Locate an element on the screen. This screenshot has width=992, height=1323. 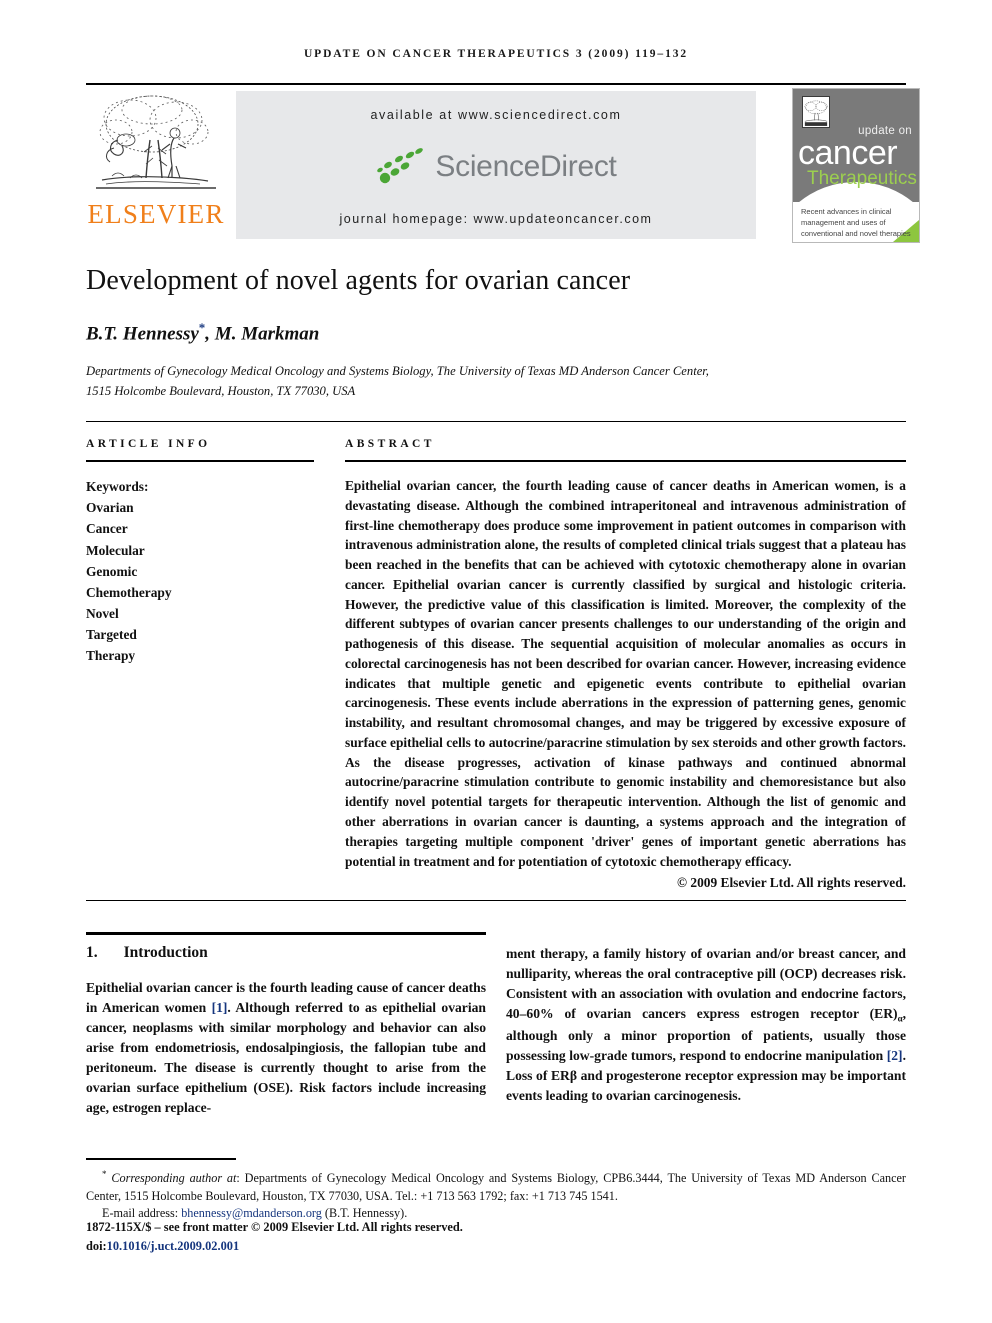
section-heading: 1. Introduction is located at coordinates (286, 953).